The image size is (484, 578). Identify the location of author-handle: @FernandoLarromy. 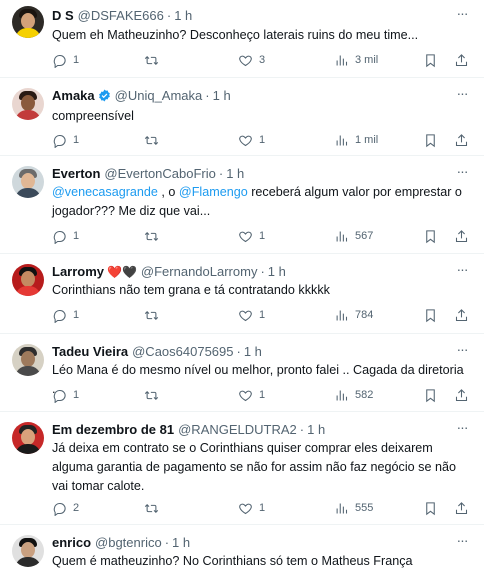
(199, 271).